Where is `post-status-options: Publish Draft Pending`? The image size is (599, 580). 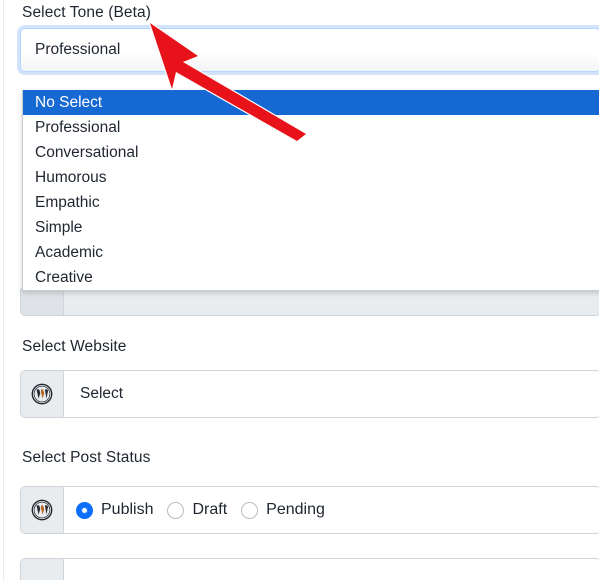
post-status-options: Publish Draft Pending is located at coordinates (331, 510).